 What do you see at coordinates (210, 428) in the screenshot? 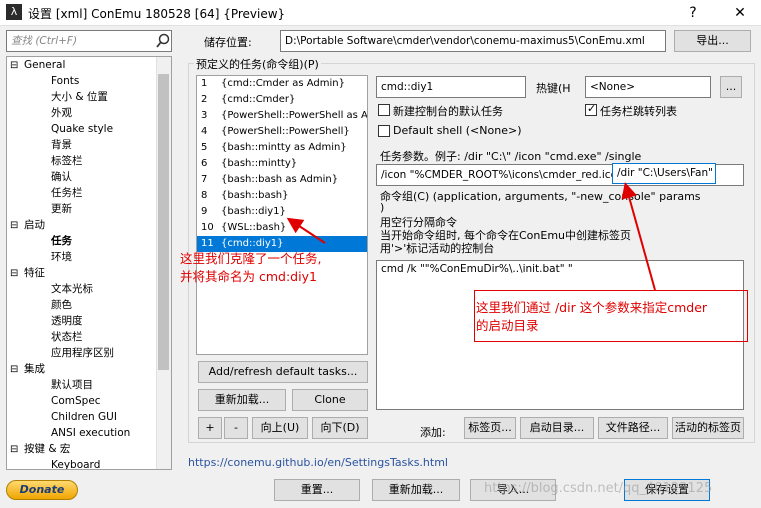
I see `add-task-button: +` at bounding box center [210, 428].